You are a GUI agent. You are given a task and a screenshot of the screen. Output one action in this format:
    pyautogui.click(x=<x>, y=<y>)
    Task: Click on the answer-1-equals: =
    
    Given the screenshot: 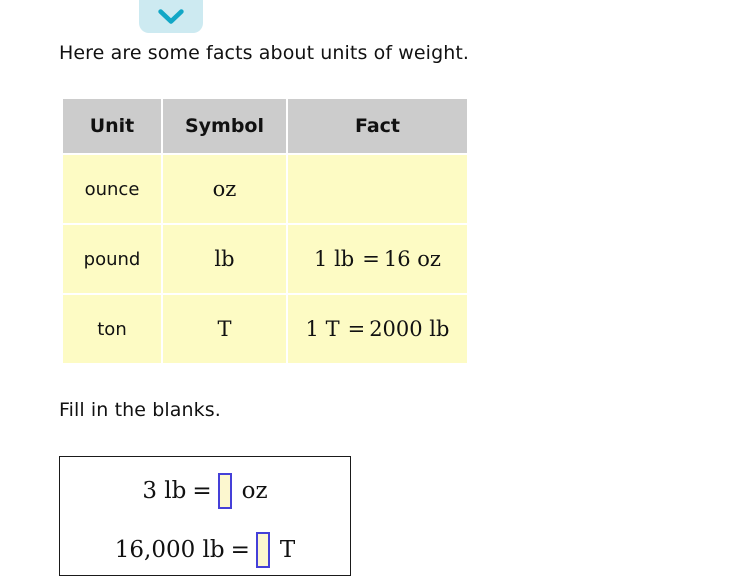 What is the action you would take?
    pyautogui.click(x=202, y=491)
    